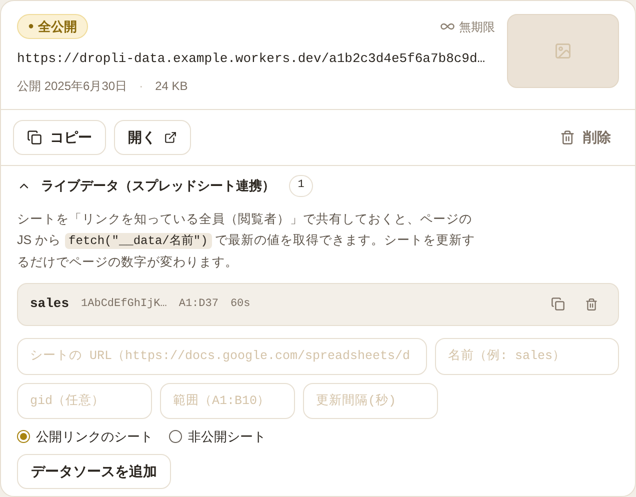  Describe the element at coordinates (59, 137) in the screenshot. I see `copy-button: コピー` at that location.